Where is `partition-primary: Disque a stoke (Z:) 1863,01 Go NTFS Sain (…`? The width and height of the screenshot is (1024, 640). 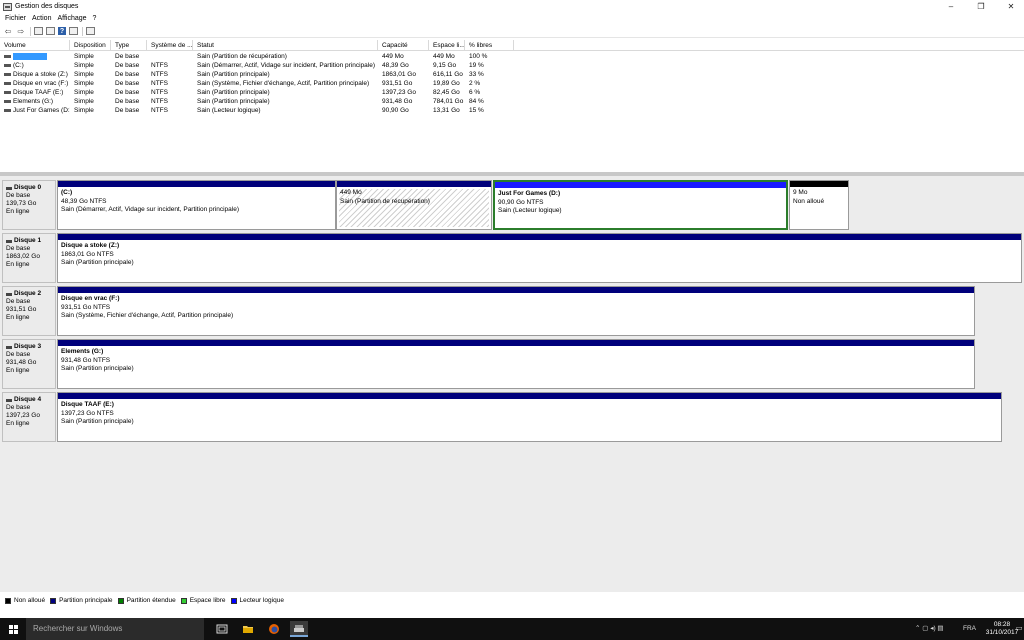 partition-primary: Disque a stoke (Z:) 1863,01 Go NTFS Sain (… is located at coordinates (539, 258).